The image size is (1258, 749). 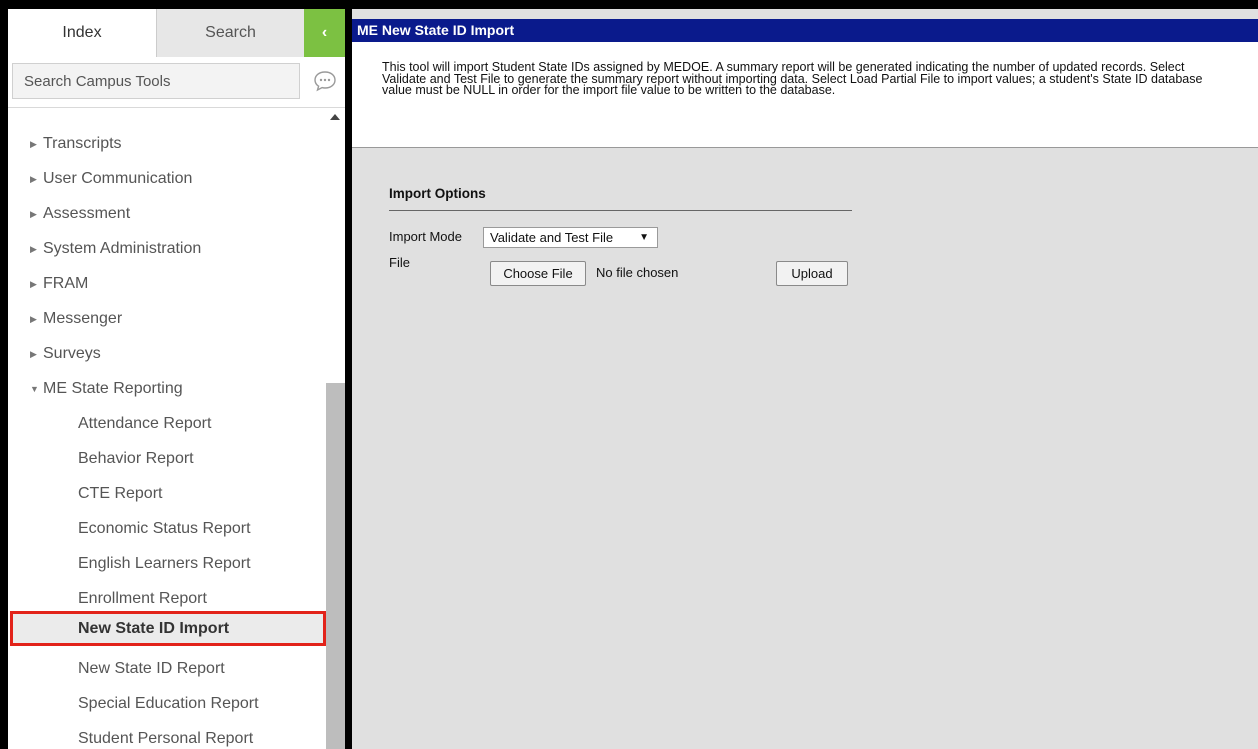 What do you see at coordinates (230, 33) in the screenshot?
I see `tab-search: Search` at bounding box center [230, 33].